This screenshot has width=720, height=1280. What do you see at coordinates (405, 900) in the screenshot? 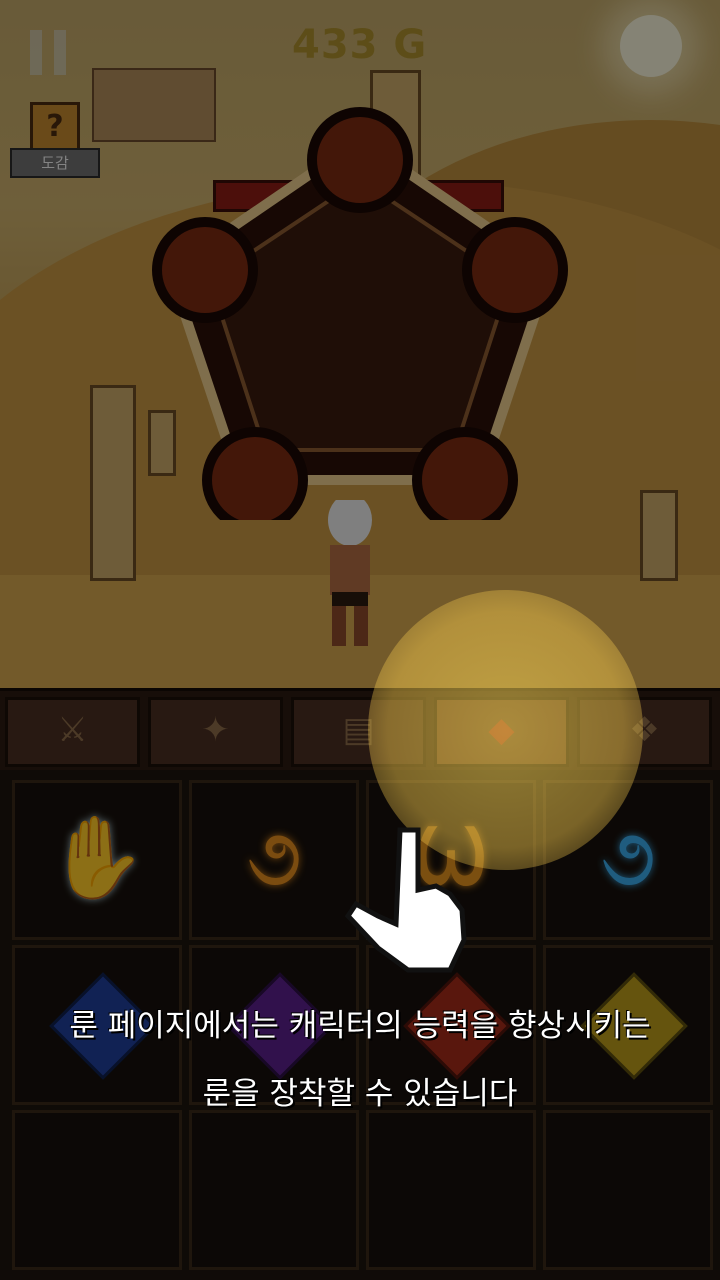
I see `pointing-hand-icon` at bounding box center [405, 900].